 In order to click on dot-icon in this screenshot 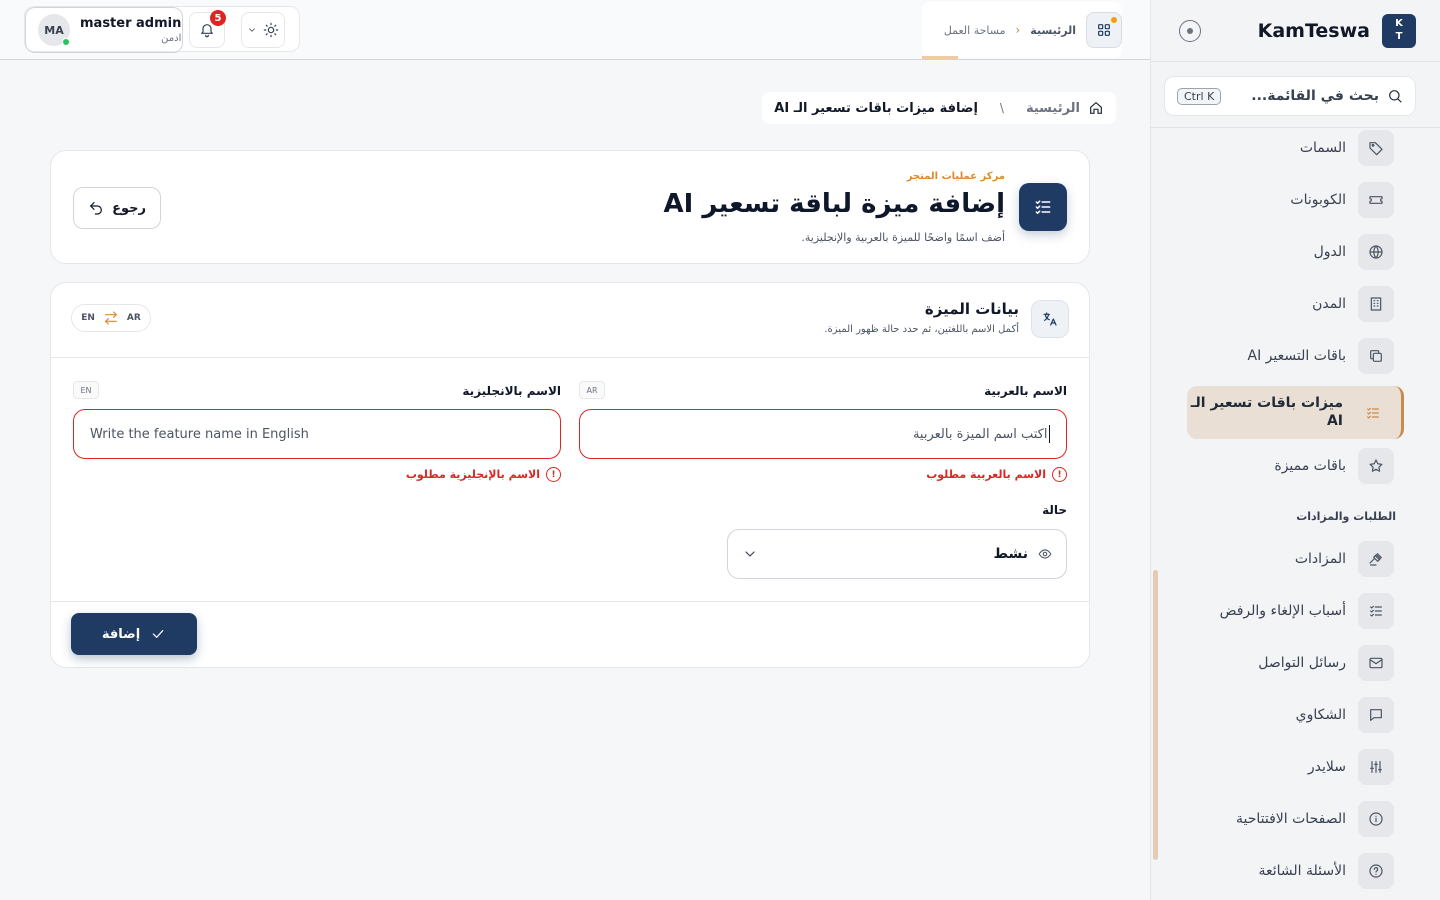, I will do `click(1190, 30)`.